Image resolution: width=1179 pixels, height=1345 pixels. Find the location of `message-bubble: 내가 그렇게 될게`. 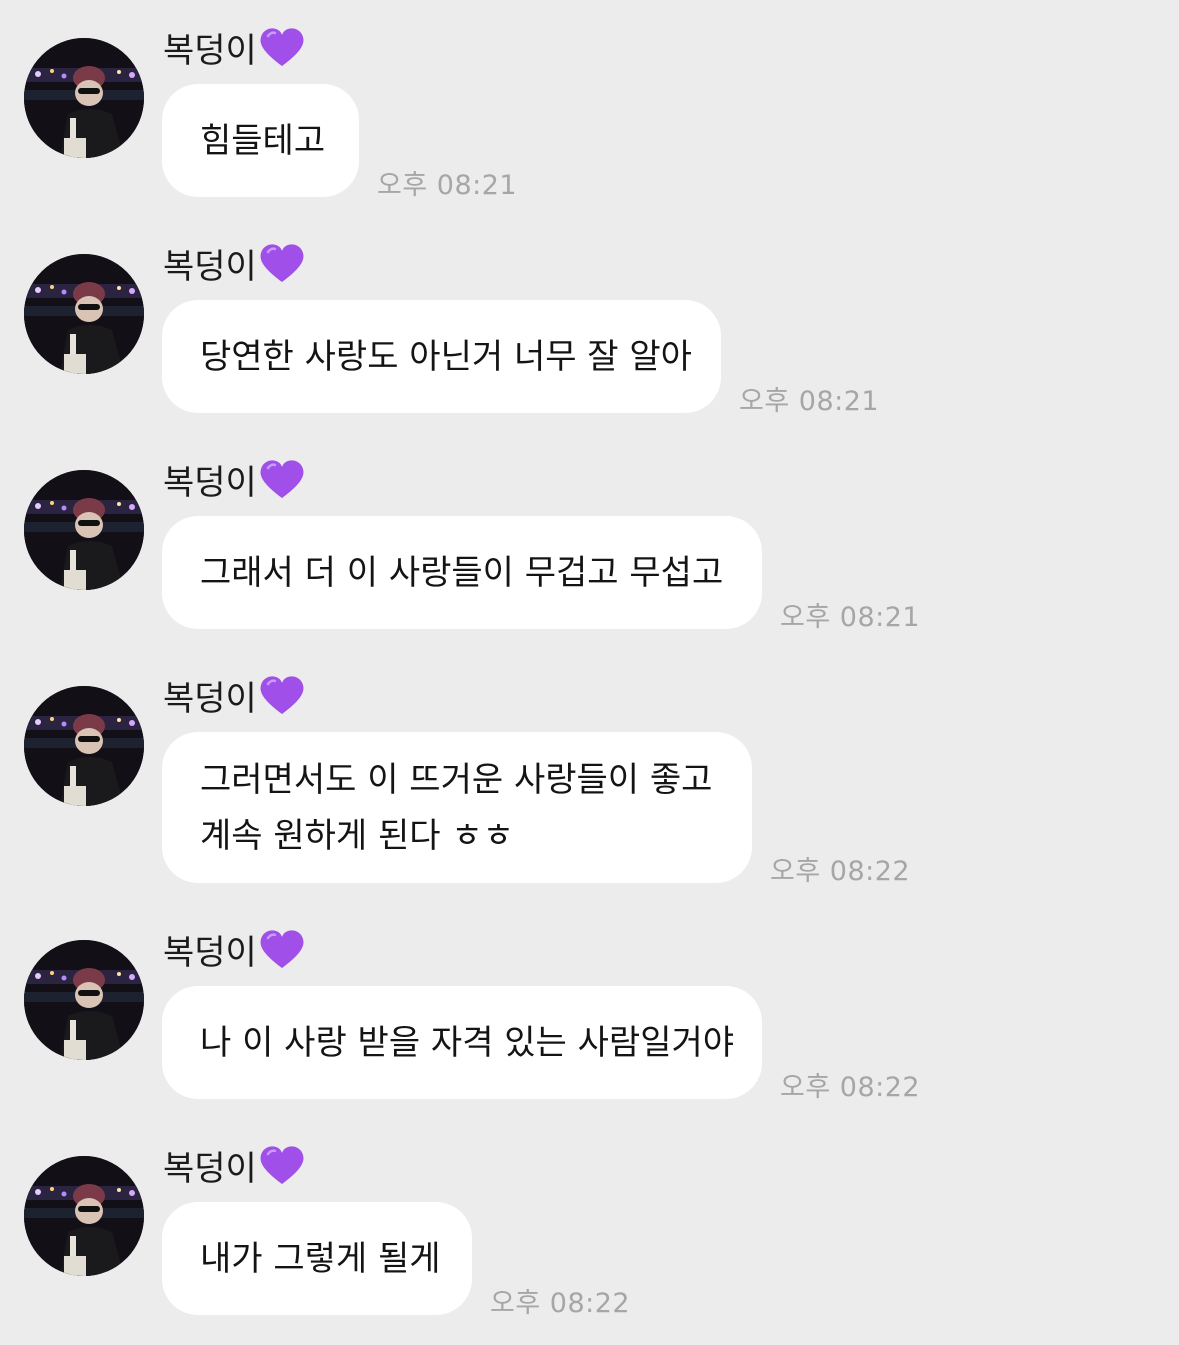

message-bubble: 내가 그렇게 될게 is located at coordinates (317, 1258).